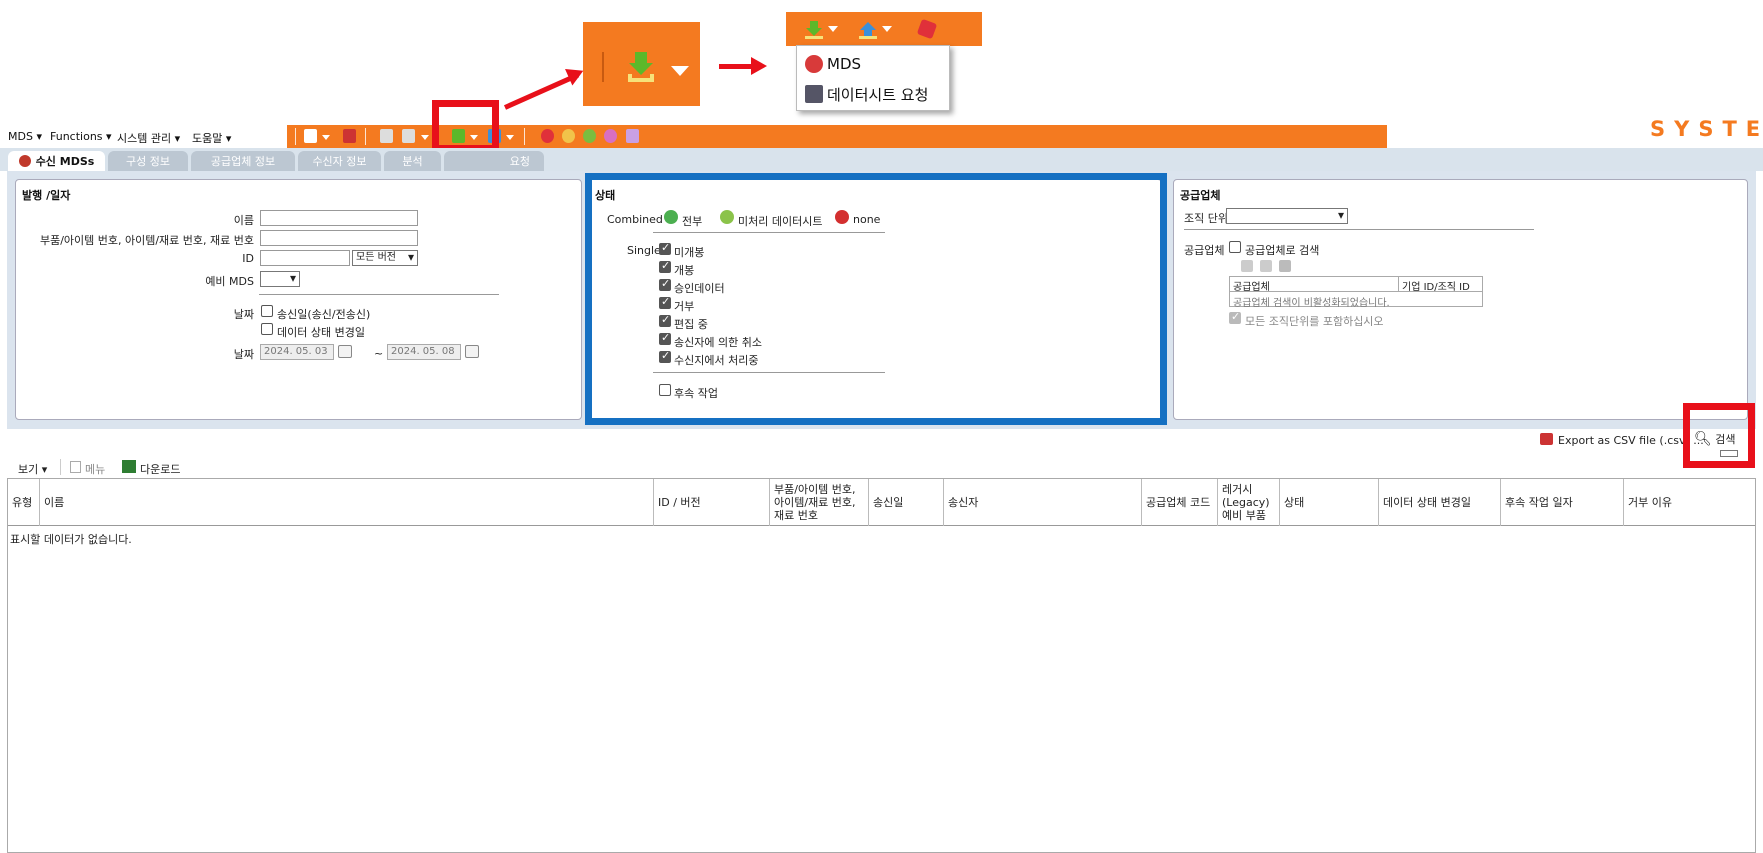  I want to click on column-header: 데이터 상태 변경일, so click(1440, 502).